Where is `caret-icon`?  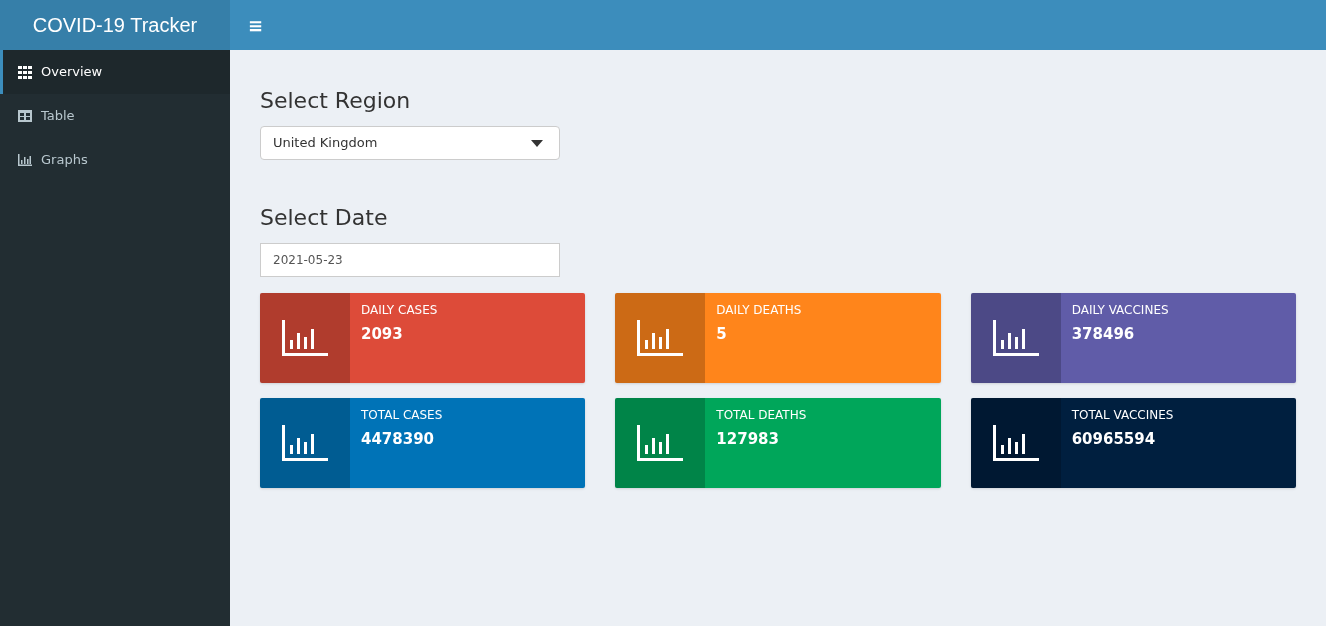
caret-icon is located at coordinates (537, 143).